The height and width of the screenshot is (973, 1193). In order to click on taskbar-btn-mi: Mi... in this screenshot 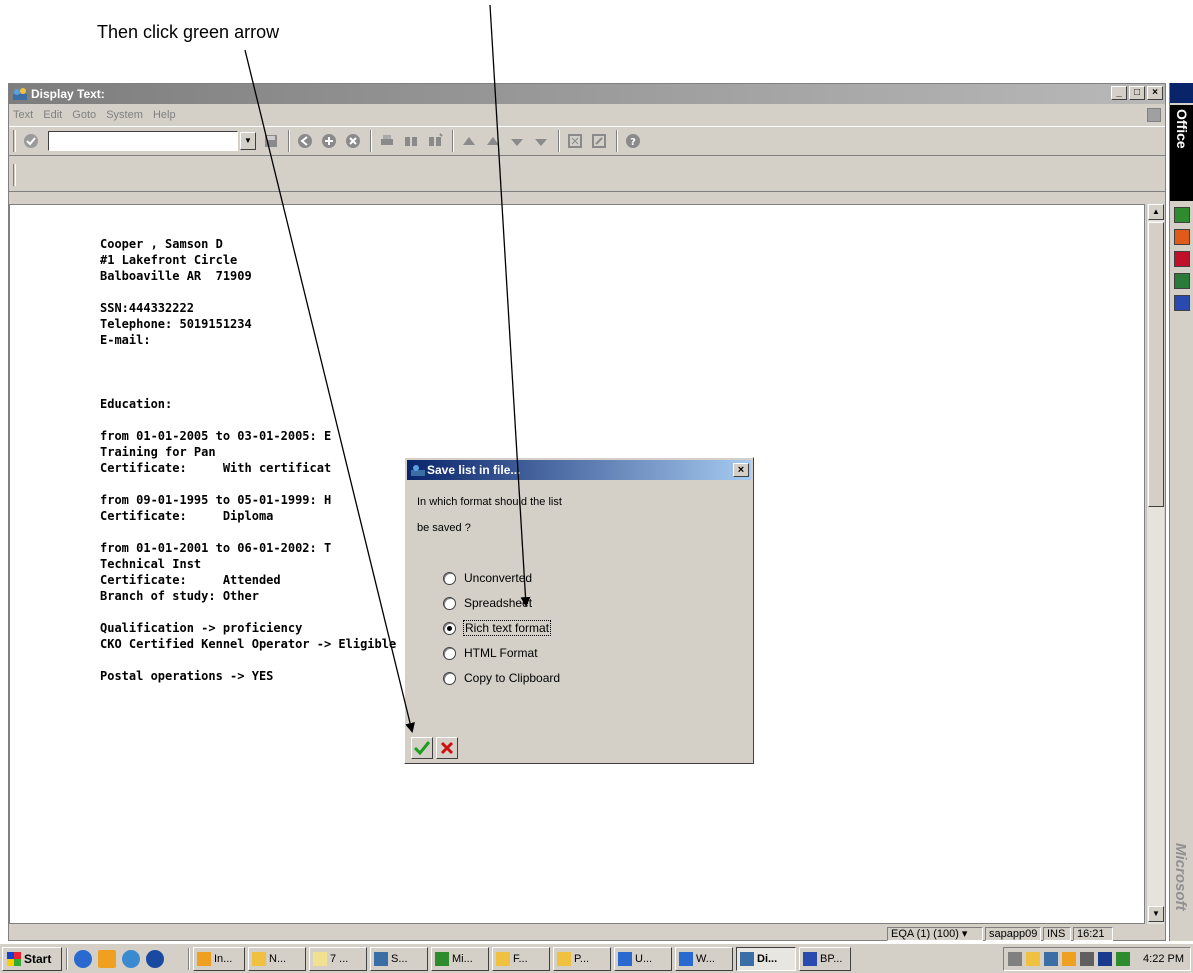, I will do `click(460, 958)`.